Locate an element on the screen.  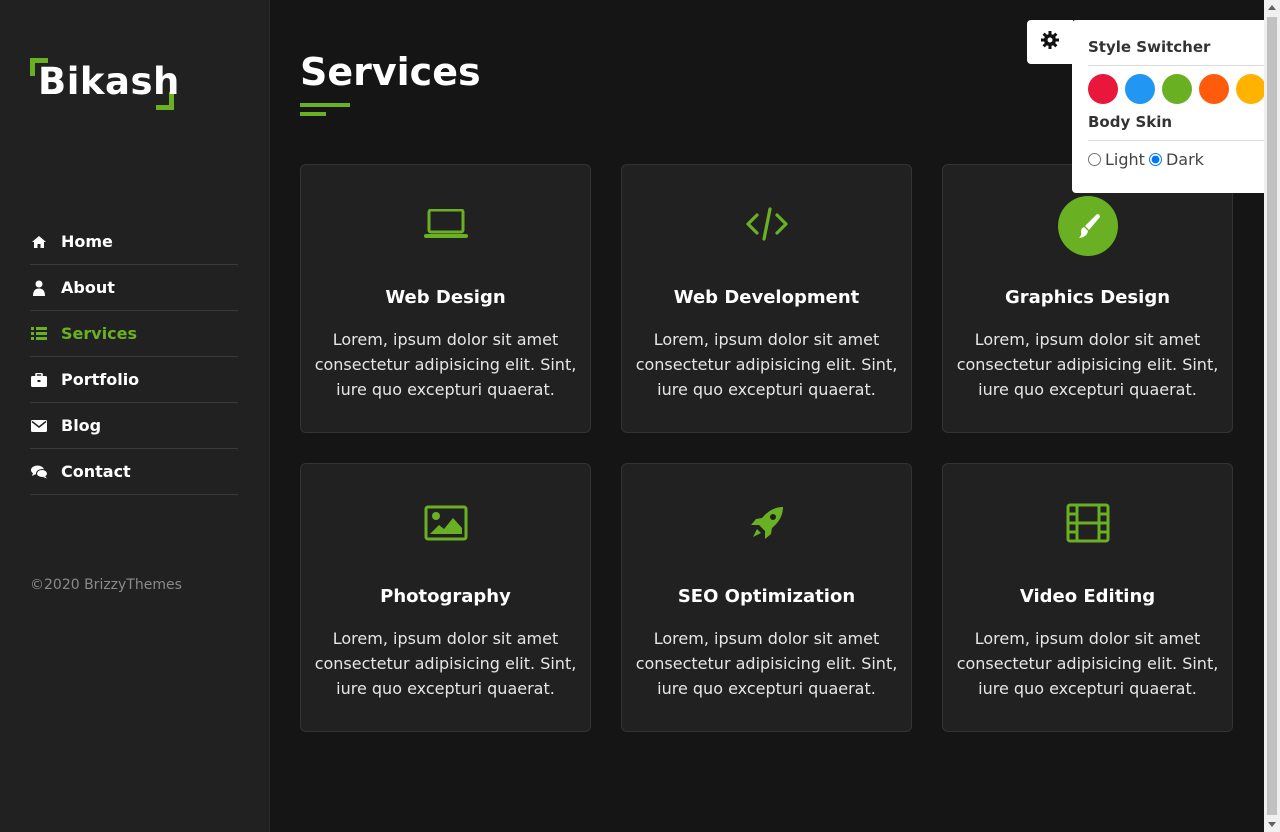
color-swatches is located at coordinates (1177, 89).